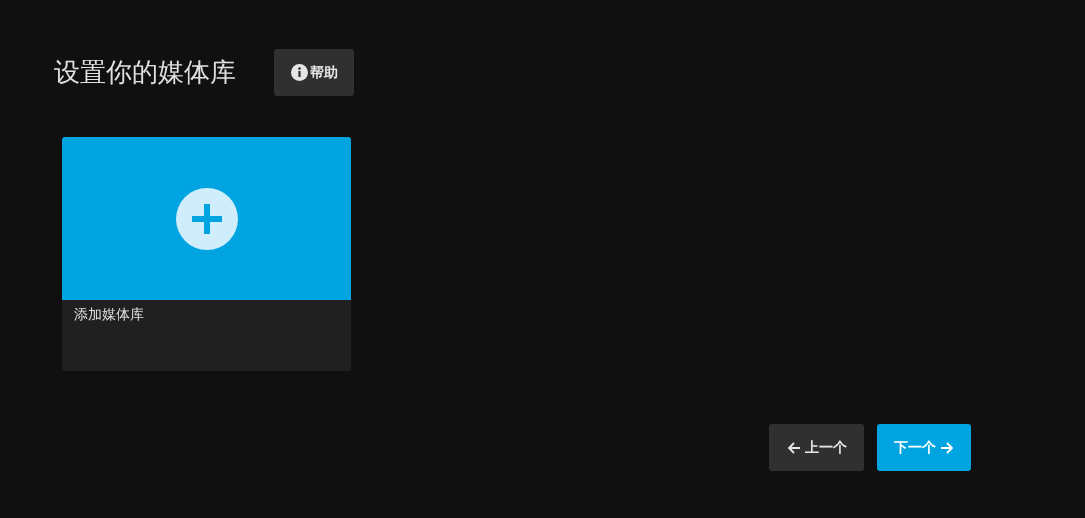 This screenshot has width=1085, height=518. Describe the element at coordinates (816, 447) in the screenshot. I see `back-button: 上一个` at that location.